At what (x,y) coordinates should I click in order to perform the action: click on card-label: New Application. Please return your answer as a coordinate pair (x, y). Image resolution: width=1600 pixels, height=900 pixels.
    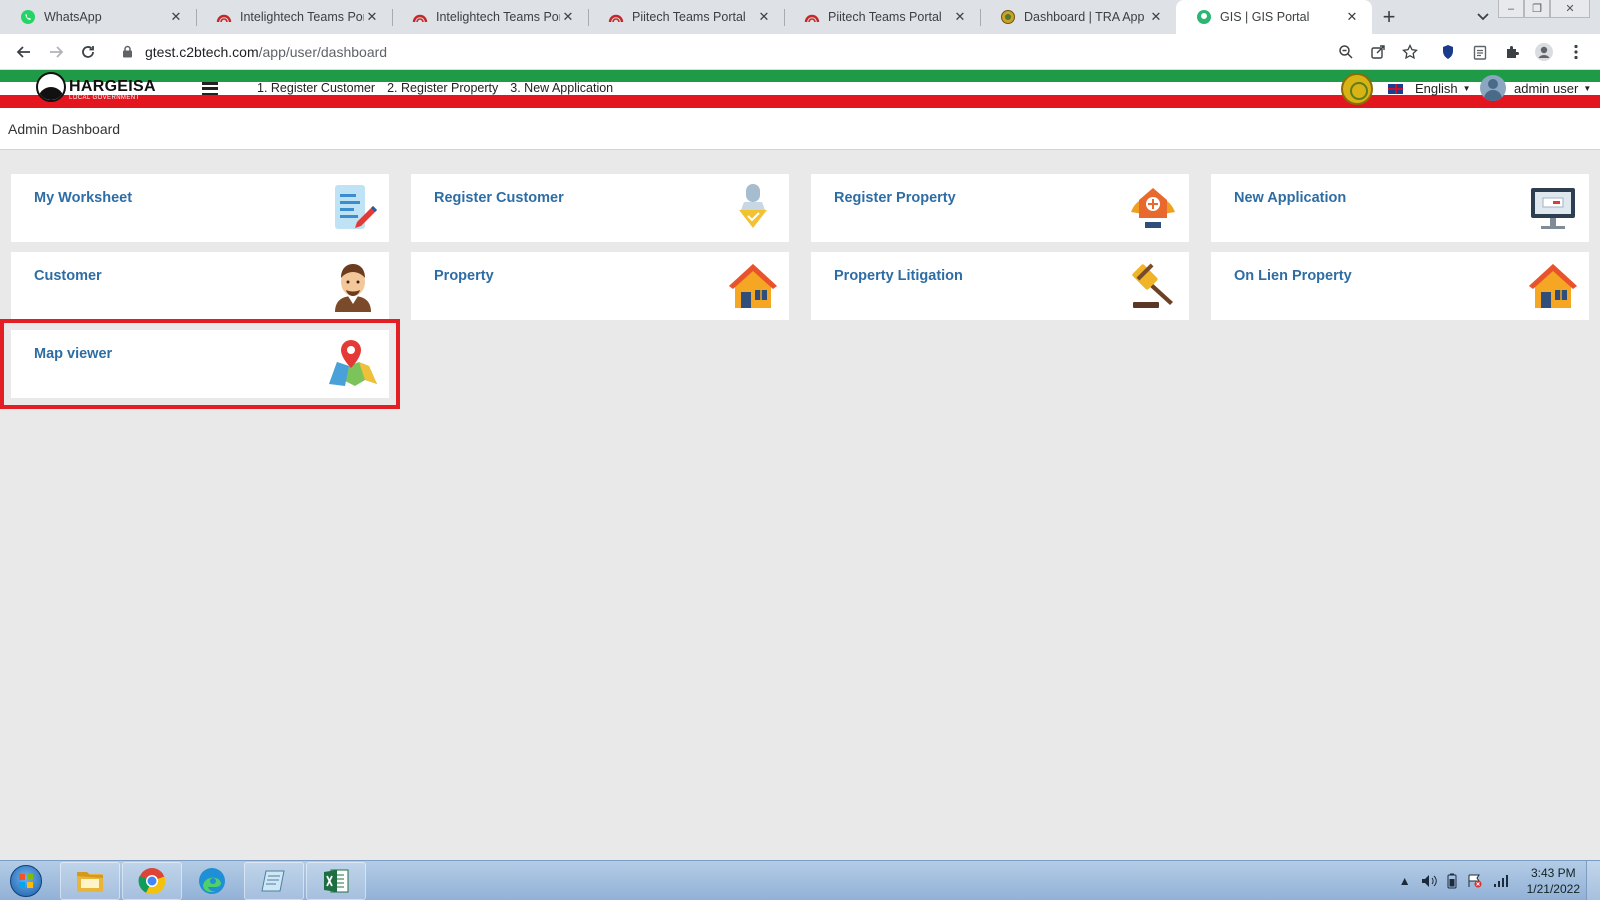
    Looking at the image, I should click on (1290, 198).